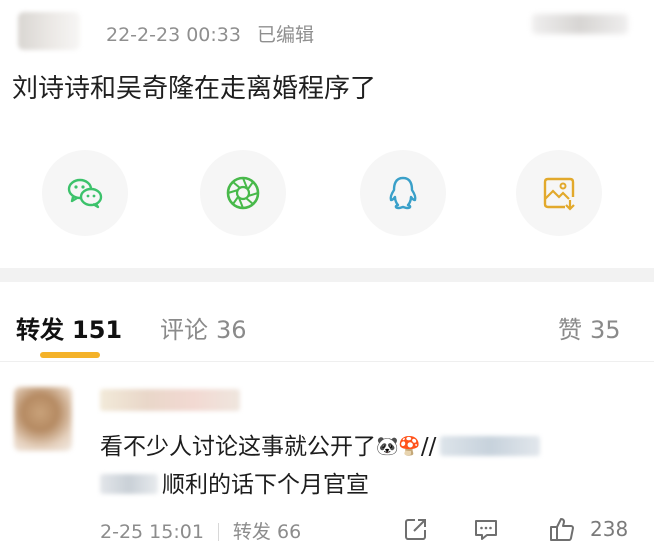 The image size is (654, 553). I want to click on redacted-area, so click(580, 24).